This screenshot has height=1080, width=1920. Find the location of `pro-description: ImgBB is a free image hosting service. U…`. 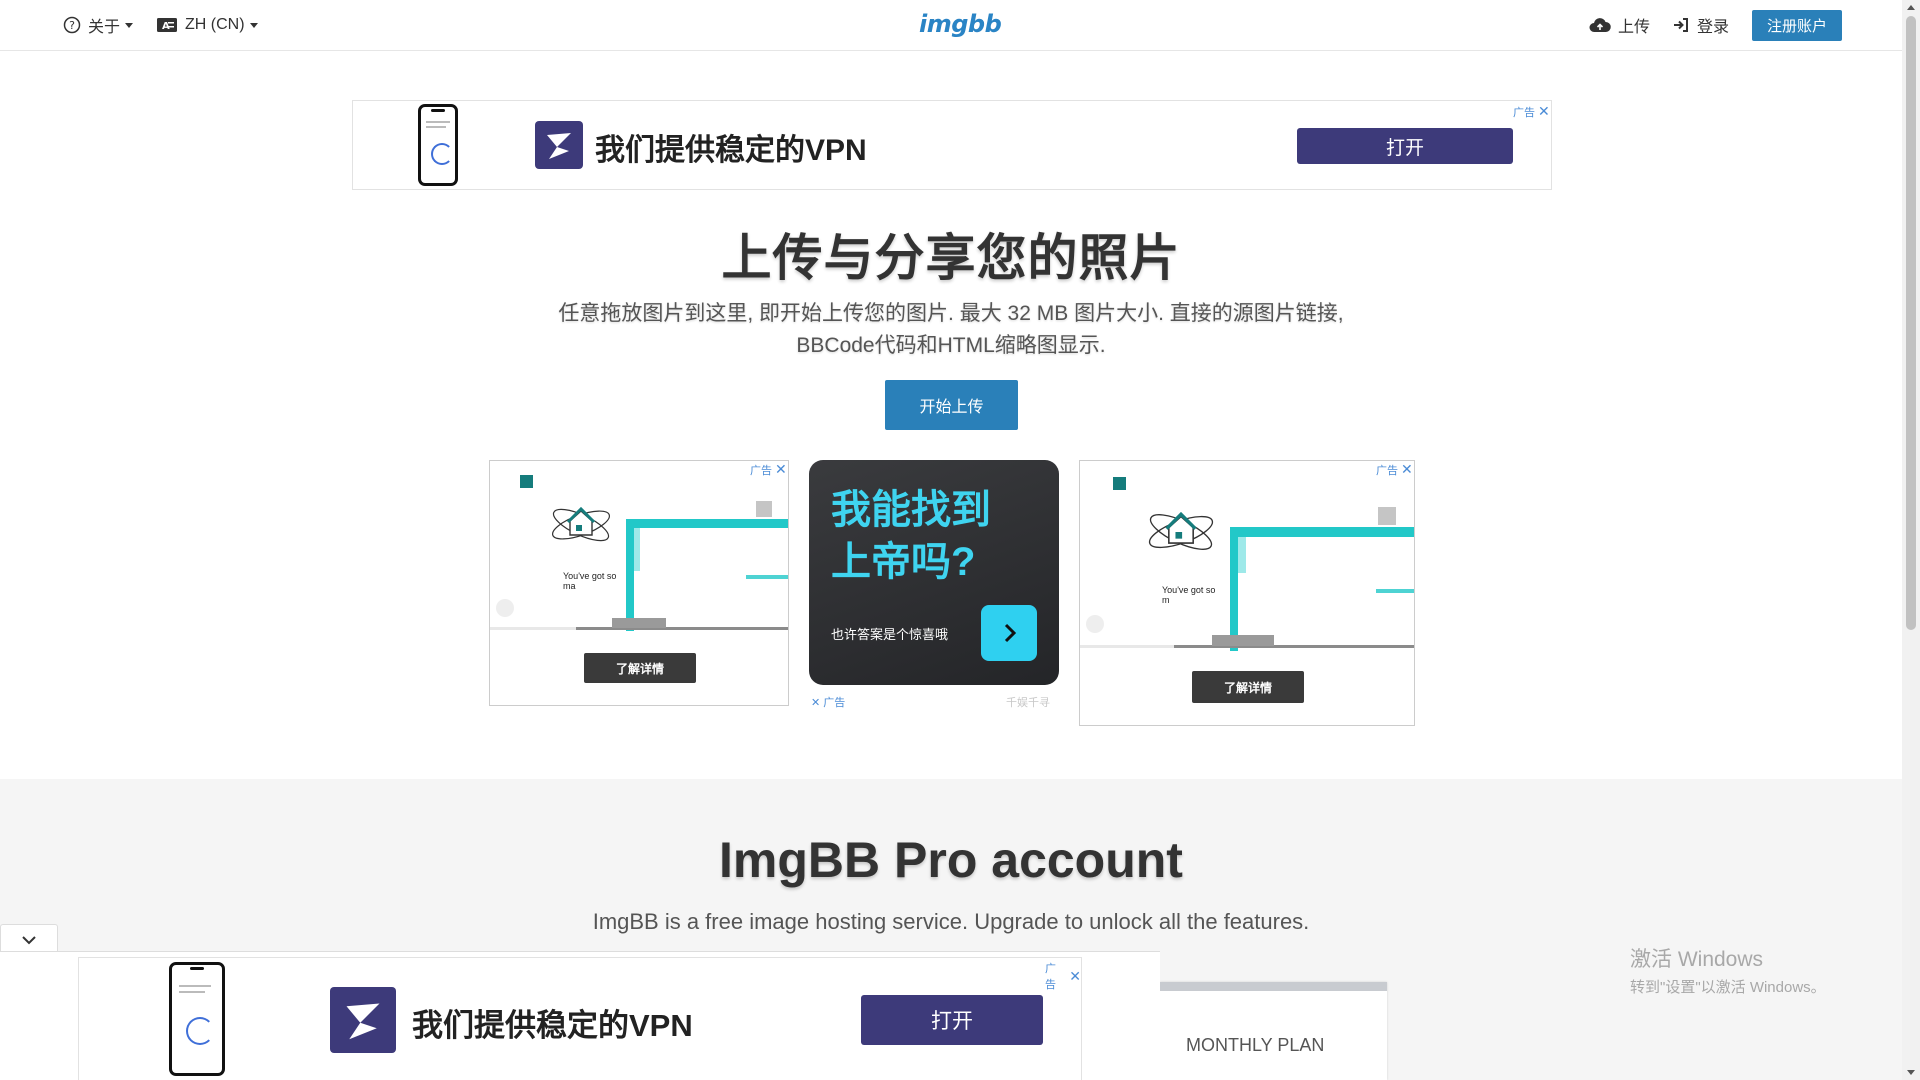

pro-description: ImgBB is a free image hosting service. U… is located at coordinates (951, 921).